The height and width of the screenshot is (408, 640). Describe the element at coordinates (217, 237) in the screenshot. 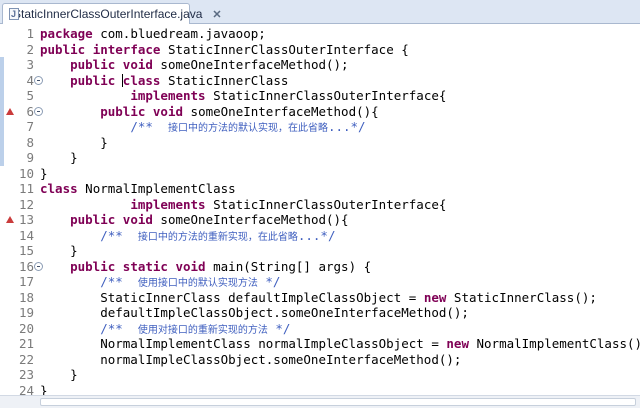

I see `comment-token: 接口中的方法的重新实现，在此省略` at that location.